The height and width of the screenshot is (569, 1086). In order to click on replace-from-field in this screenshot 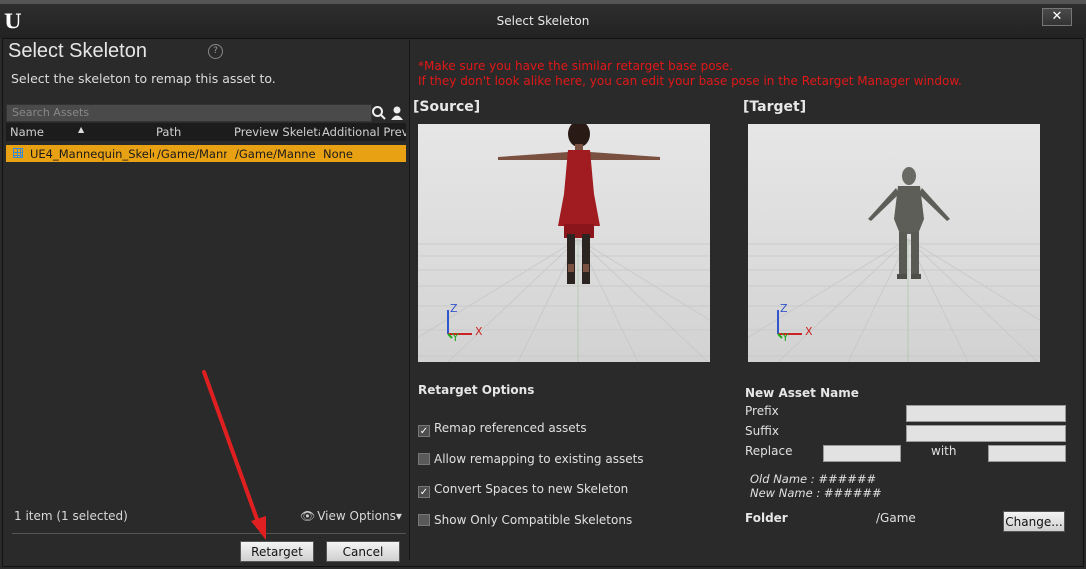, I will do `click(862, 453)`.